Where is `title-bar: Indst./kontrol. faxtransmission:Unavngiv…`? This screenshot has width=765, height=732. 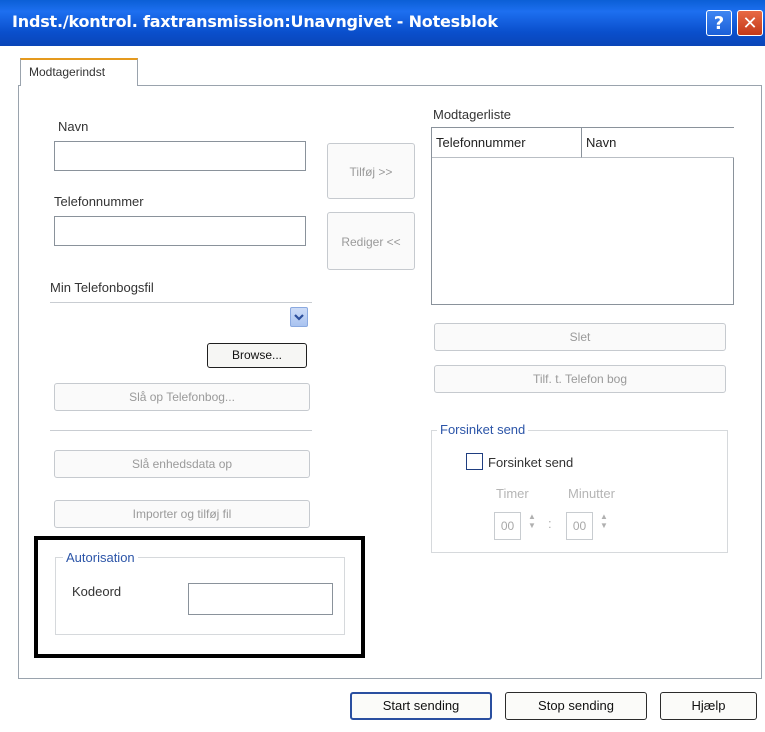 title-bar: Indst./kontrol. faxtransmission:Unavngiv… is located at coordinates (382, 23).